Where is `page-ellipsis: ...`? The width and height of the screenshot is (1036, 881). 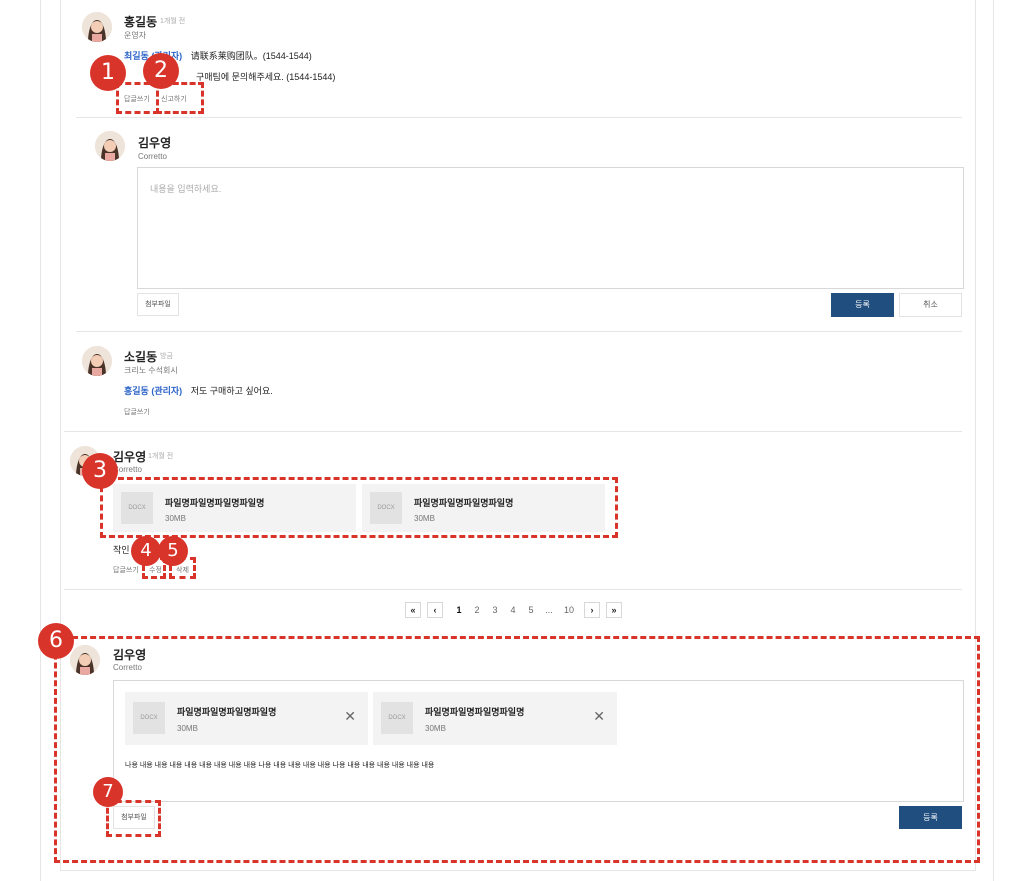 page-ellipsis: ... is located at coordinates (549, 610).